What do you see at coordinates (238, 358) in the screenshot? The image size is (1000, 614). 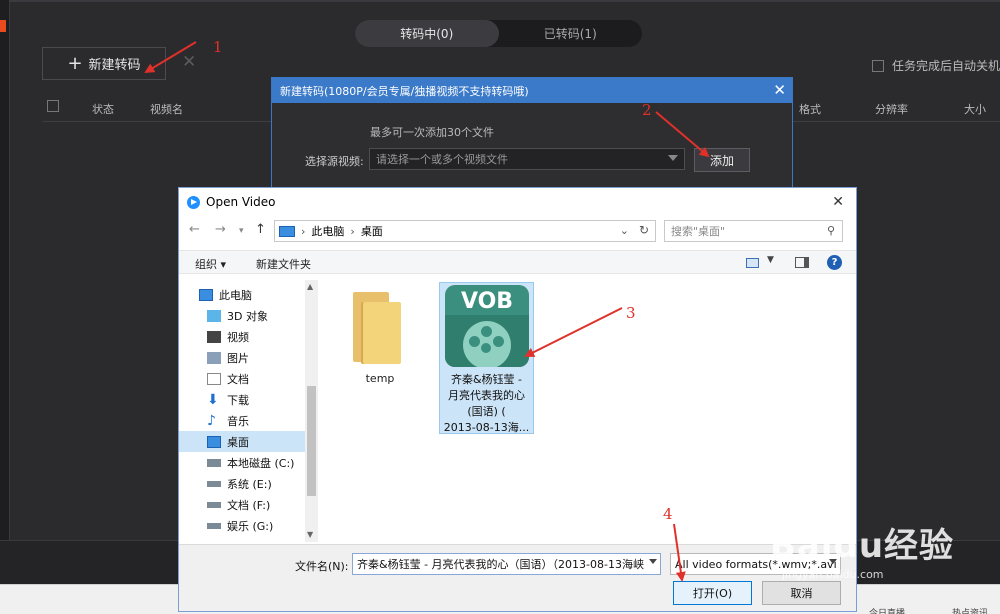 I see `tree-item-label: 图片` at bounding box center [238, 358].